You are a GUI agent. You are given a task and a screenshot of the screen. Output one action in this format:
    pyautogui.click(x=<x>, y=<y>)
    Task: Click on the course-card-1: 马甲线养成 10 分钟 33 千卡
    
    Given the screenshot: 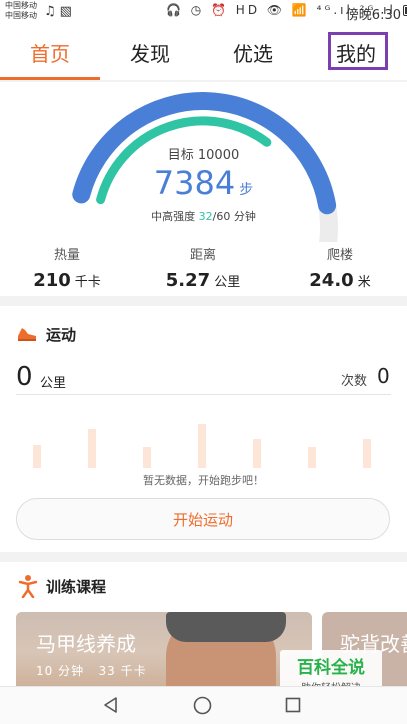 What is the action you would take?
    pyautogui.click(x=164, y=649)
    